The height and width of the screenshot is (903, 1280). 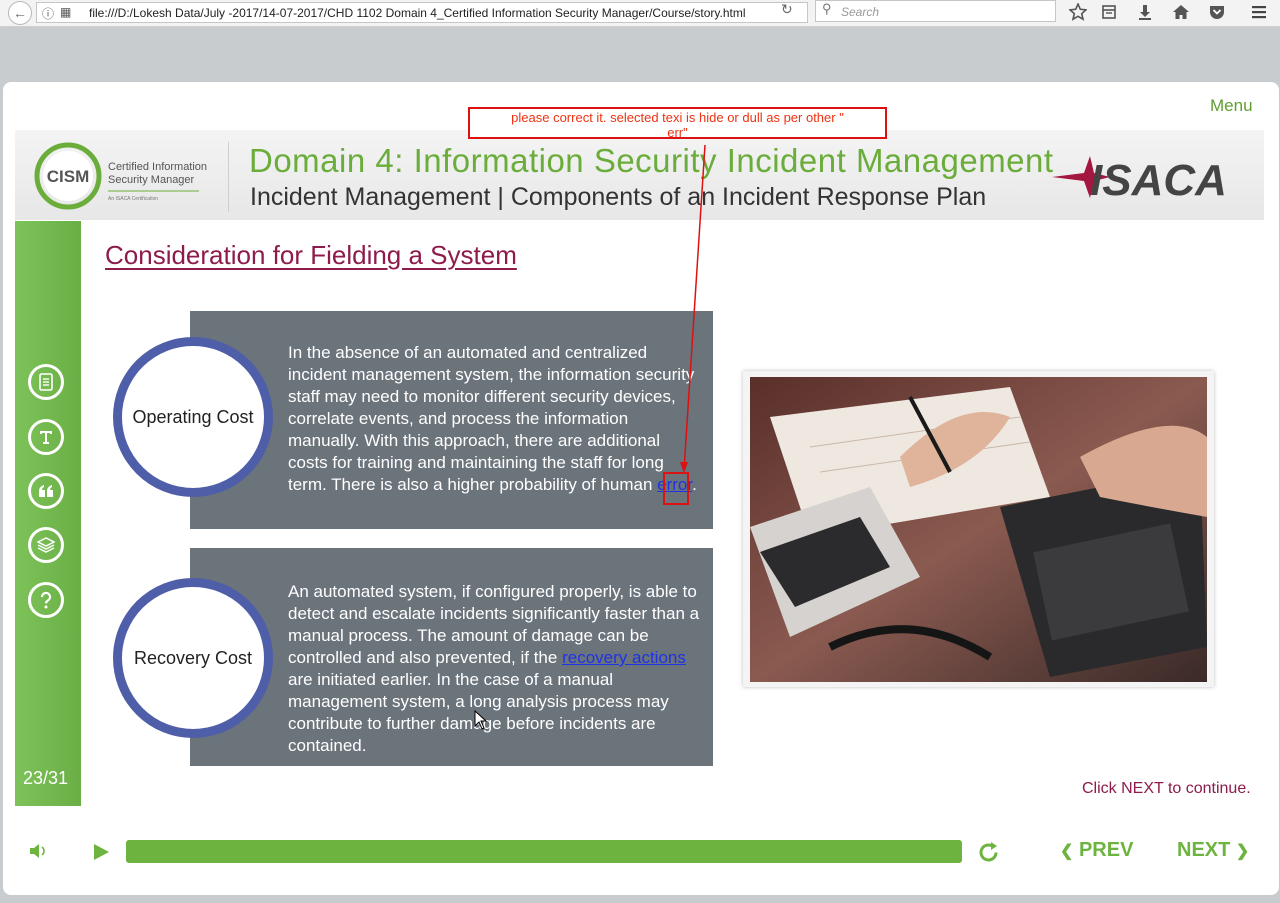 I want to click on sidebar, so click(x=48, y=513).